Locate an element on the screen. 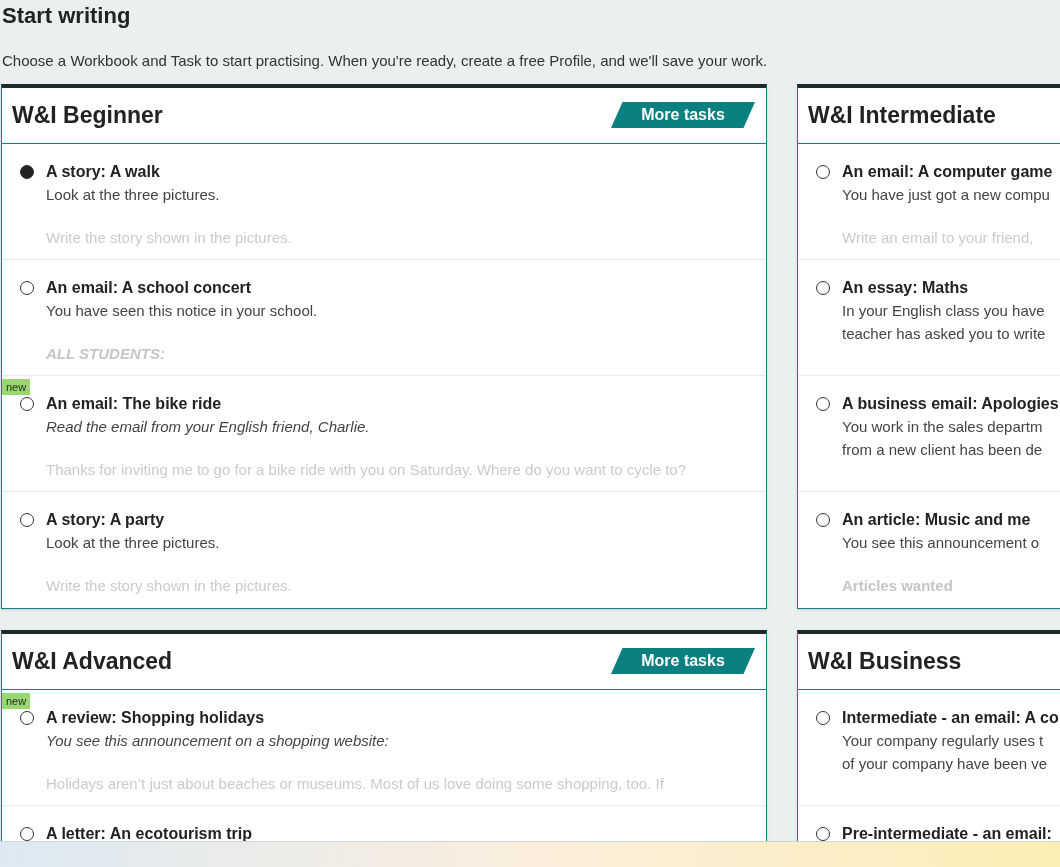  task-title: An essay: Maths is located at coordinates (905, 287).